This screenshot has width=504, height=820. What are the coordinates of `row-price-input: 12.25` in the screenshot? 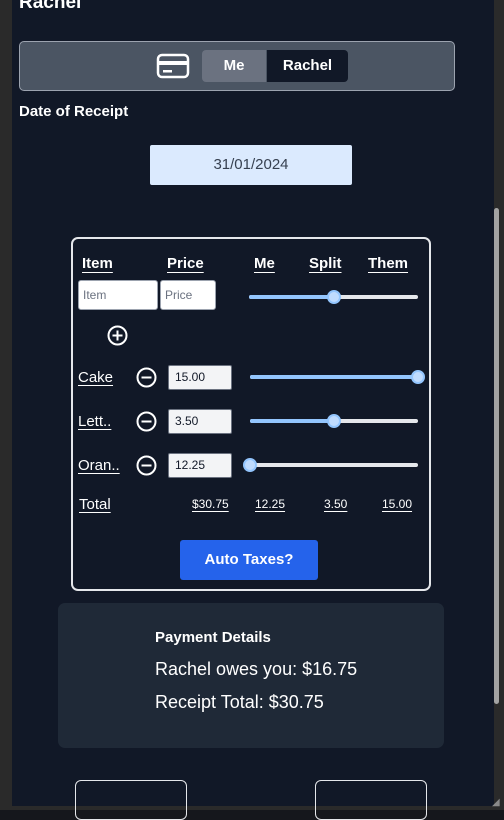 It's located at (200, 465).